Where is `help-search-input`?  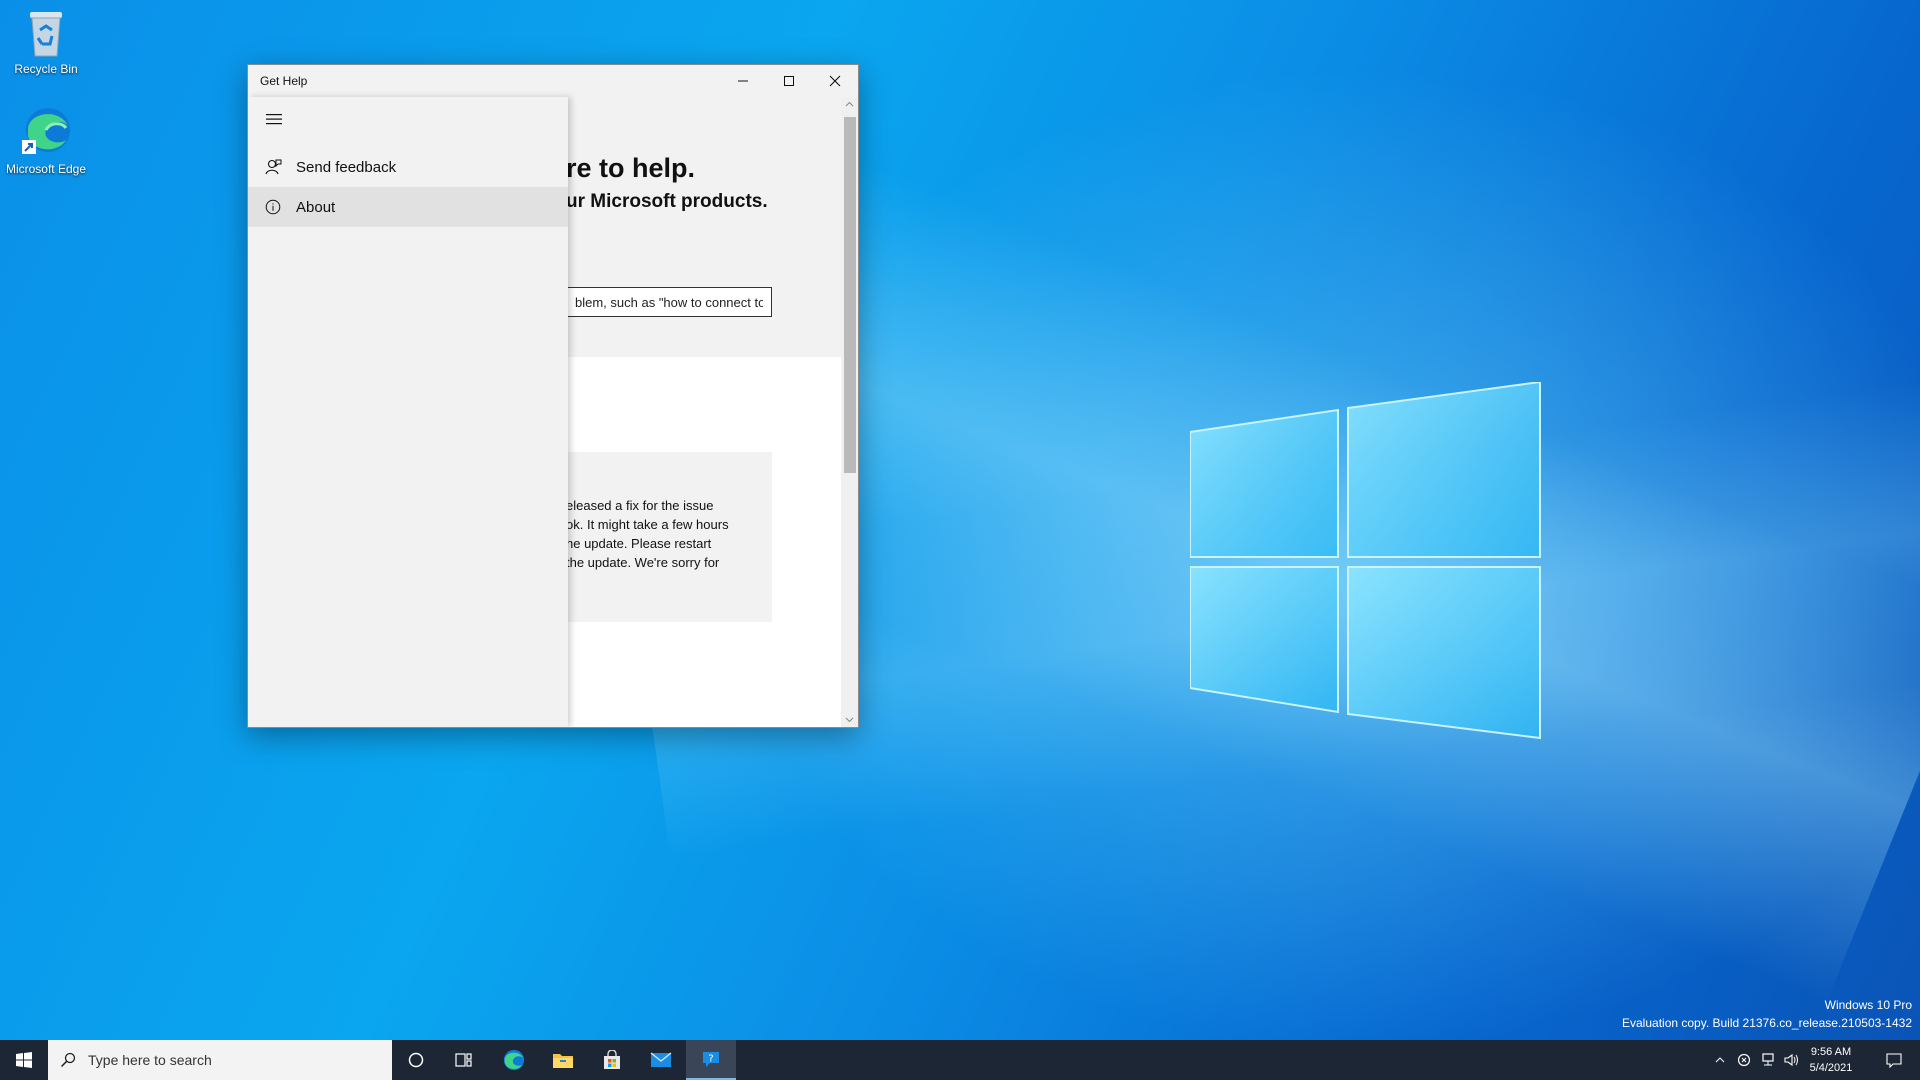
help-search-input is located at coordinates (669, 302).